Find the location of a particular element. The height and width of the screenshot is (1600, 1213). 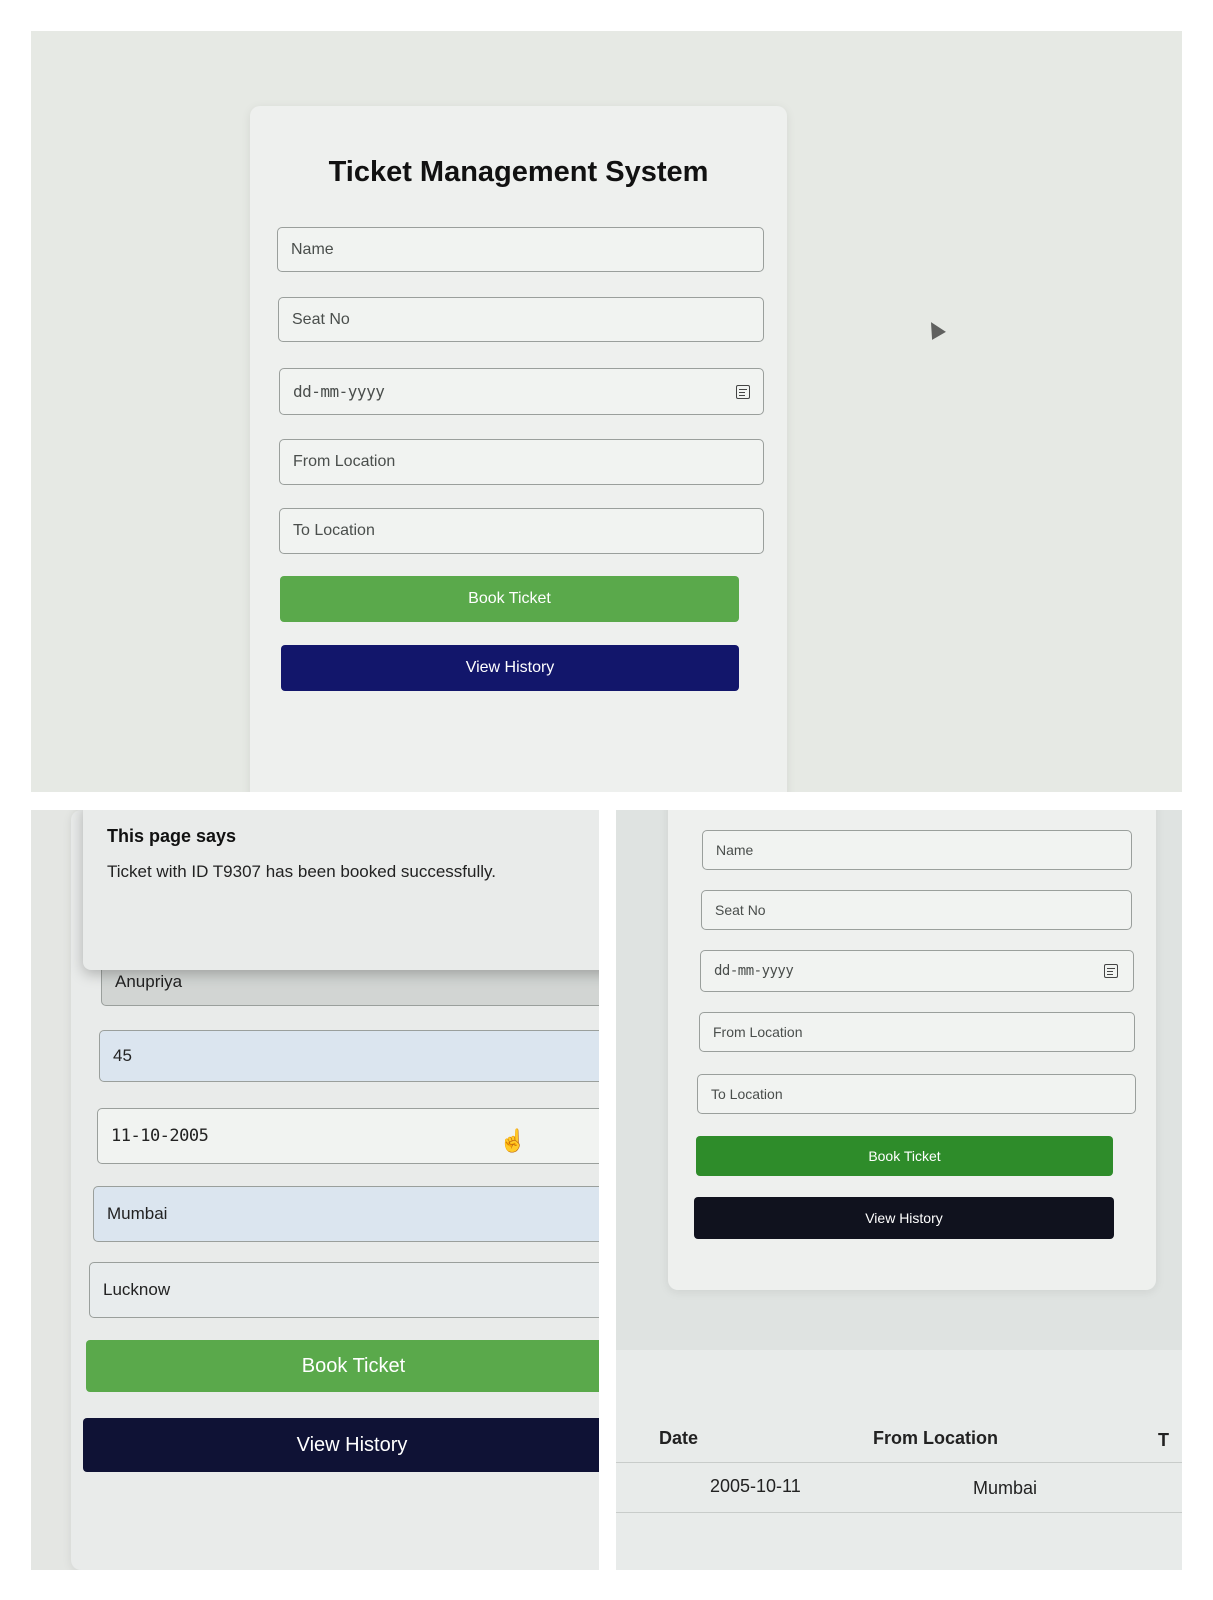

from-location-input: From Location is located at coordinates (521, 462).